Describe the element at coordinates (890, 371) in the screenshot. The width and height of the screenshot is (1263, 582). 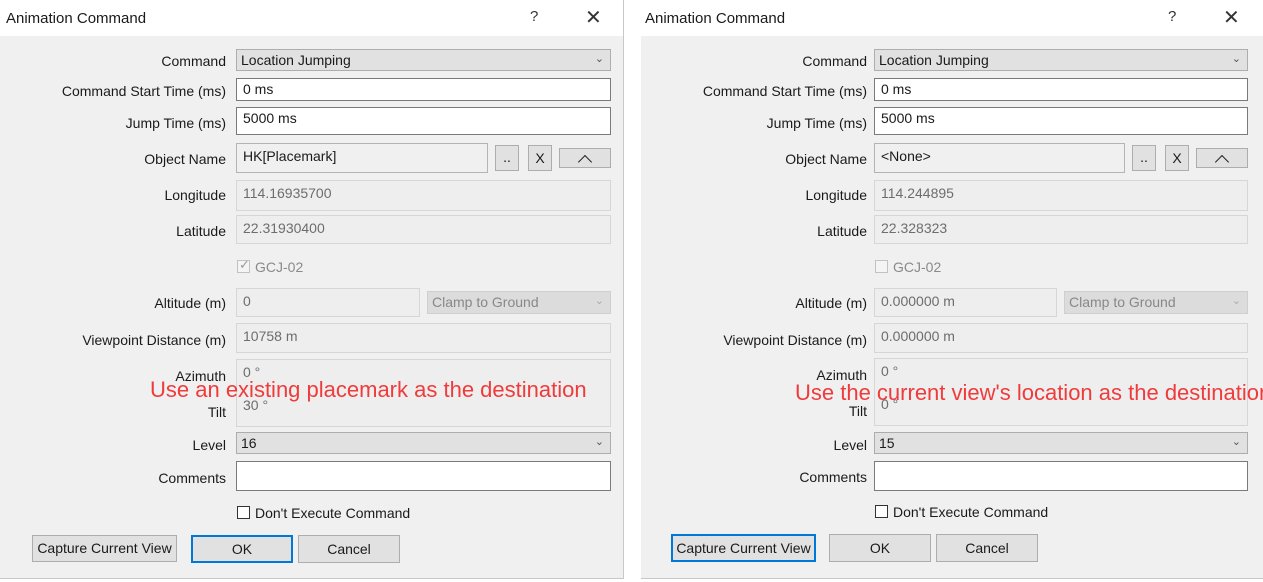
I see `azimuth-value: 0 °` at that location.